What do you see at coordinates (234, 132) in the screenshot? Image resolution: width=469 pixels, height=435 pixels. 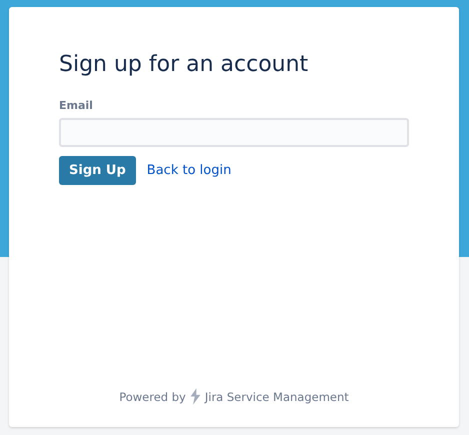 I see `input-field` at bounding box center [234, 132].